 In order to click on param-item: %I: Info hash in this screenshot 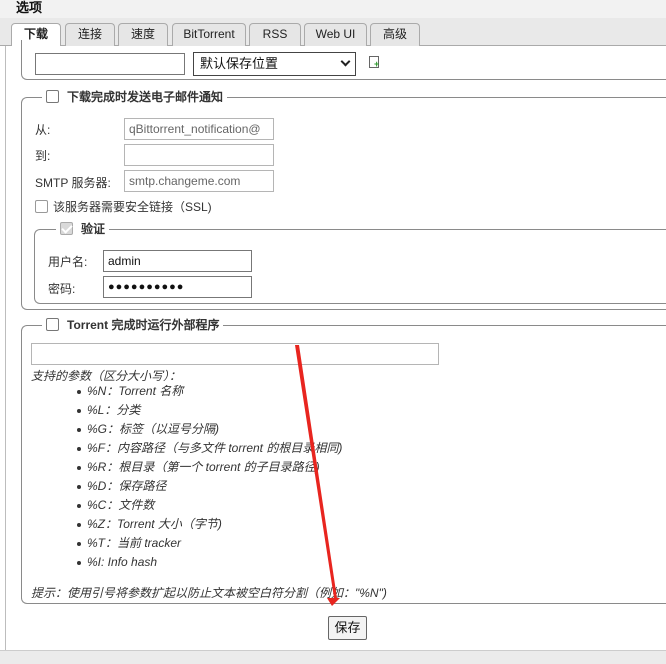, I will do `click(208, 562)`.